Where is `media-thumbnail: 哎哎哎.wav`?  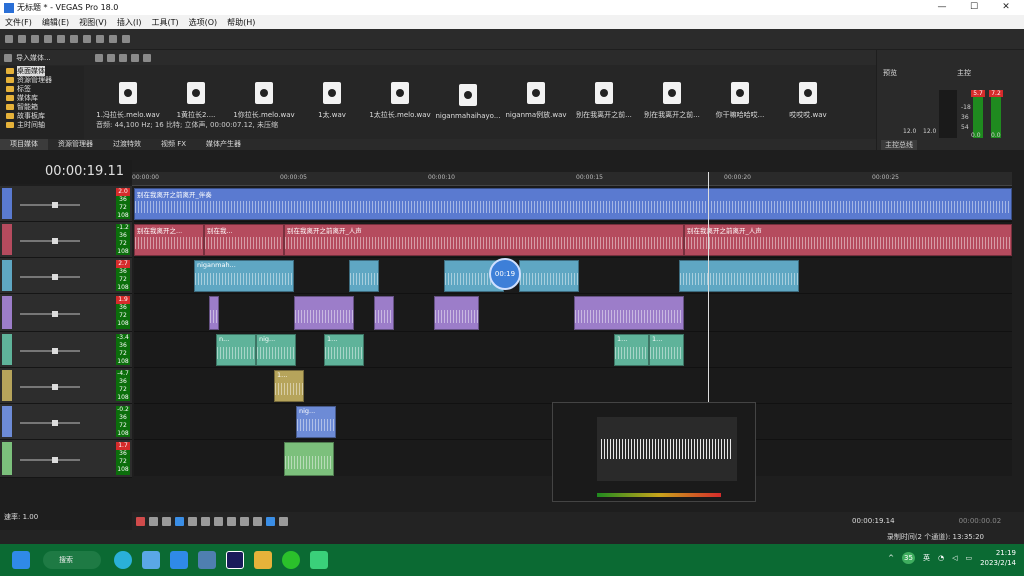 media-thumbnail: 哎哎哎.wav is located at coordinates (808, 93).